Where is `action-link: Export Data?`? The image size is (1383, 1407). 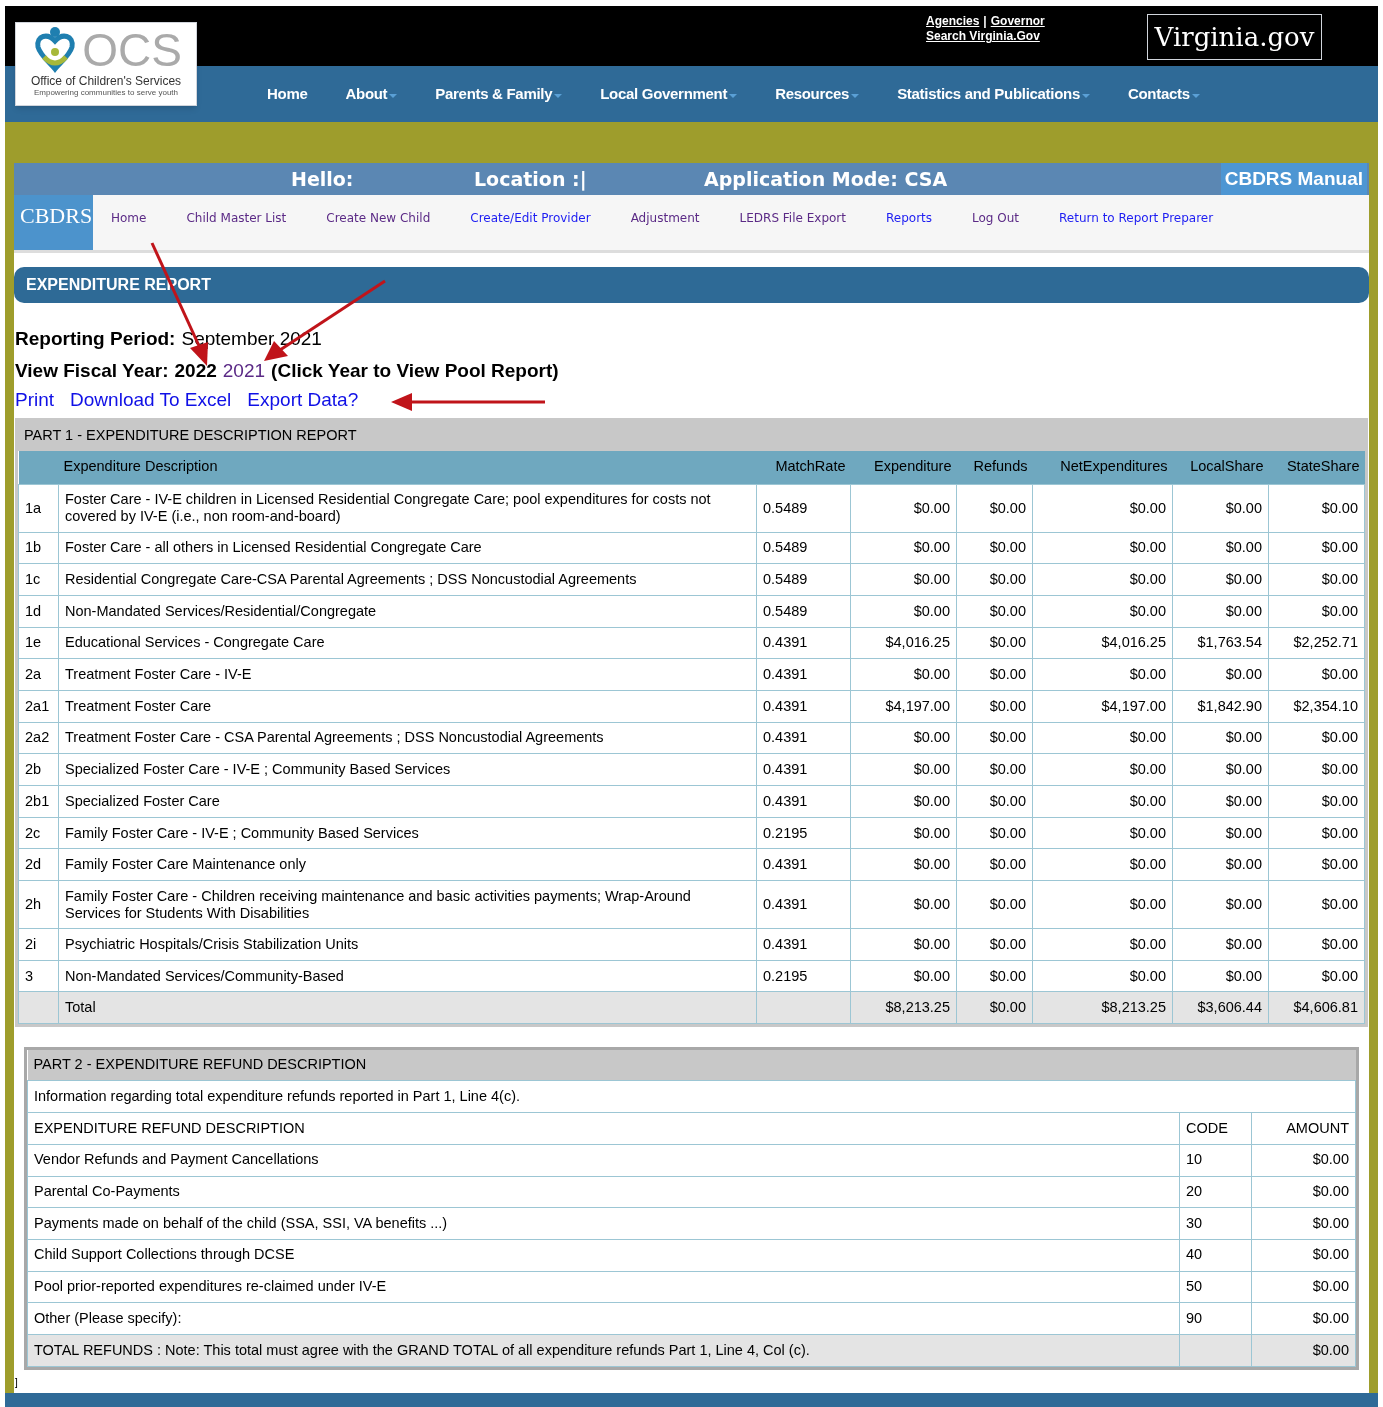
action-link: Export Data? is located at coordinates (303, 400).